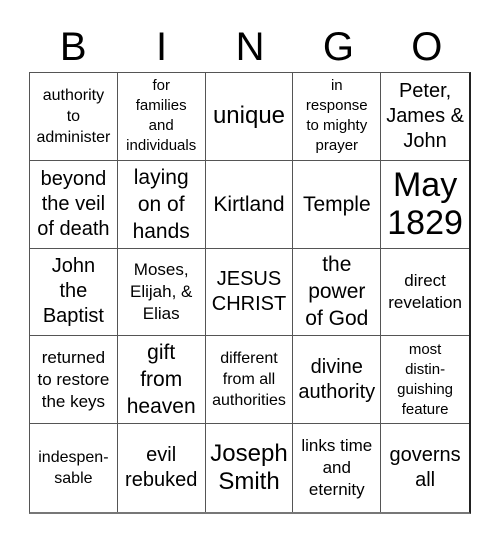 This screenshot has height=544, width=500. I want to click on bingo-cell: the power of God, so click(337, 292).